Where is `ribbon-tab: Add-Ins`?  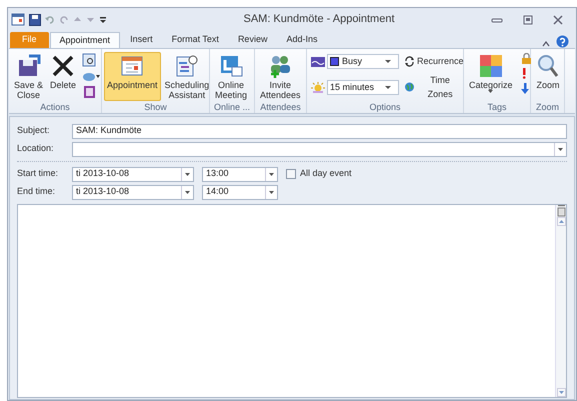
ribbon-tab: Add-Ins is located at coordinates (301, 40).